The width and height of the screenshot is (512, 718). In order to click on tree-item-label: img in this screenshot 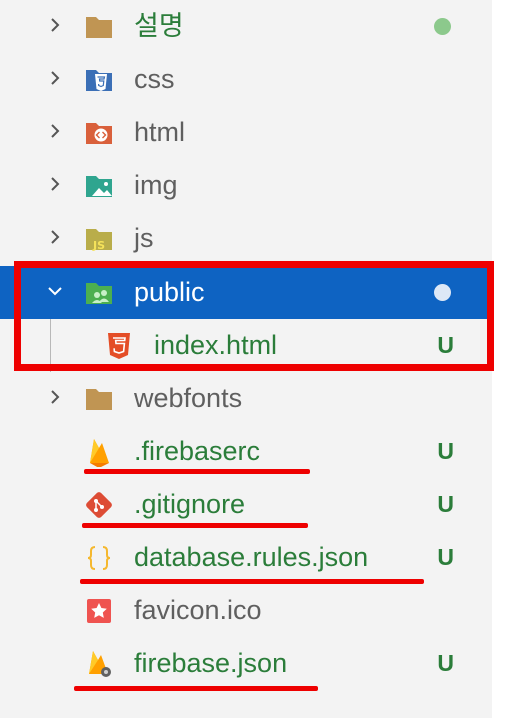, I will do `click(156, 185)`.